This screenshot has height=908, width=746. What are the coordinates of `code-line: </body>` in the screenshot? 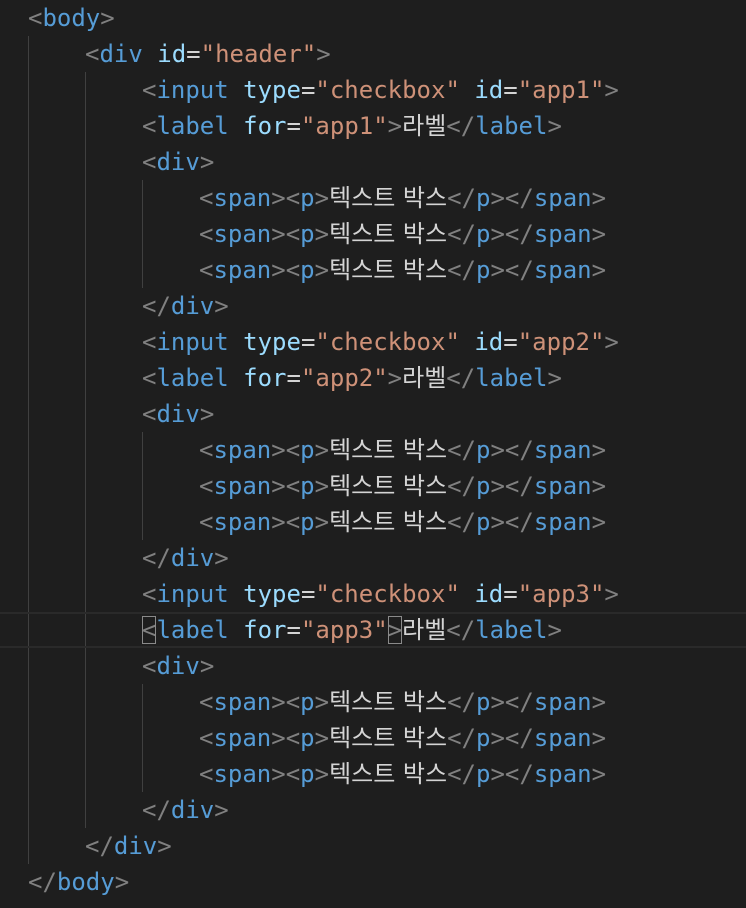 It's located at (373, 882).